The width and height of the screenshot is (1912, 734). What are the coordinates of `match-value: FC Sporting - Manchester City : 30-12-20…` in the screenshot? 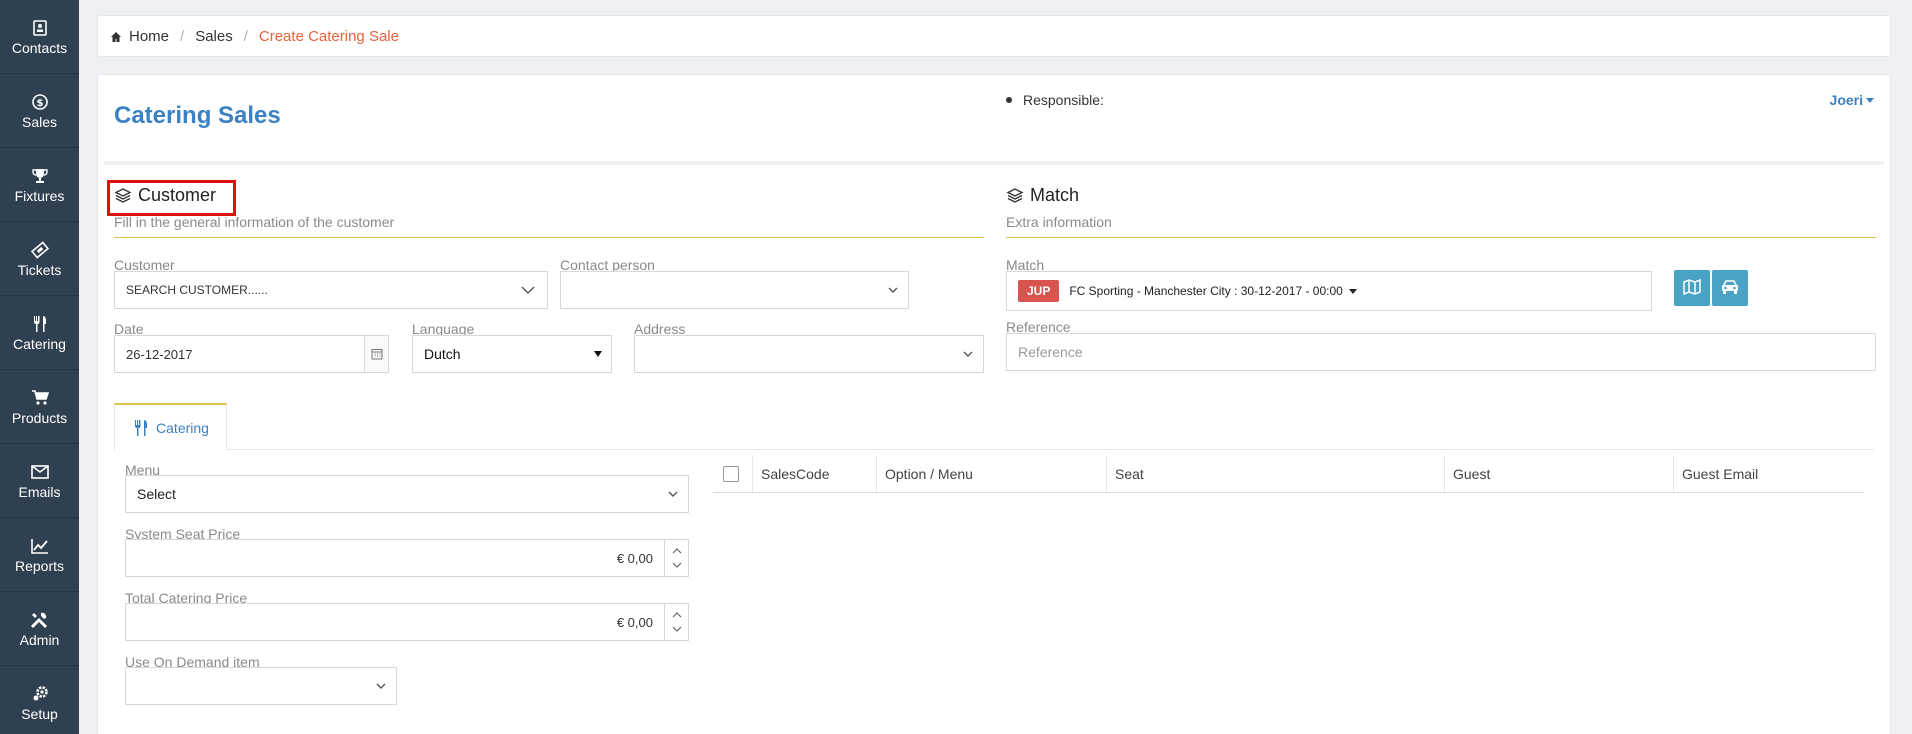 It's located at (1206, 291).